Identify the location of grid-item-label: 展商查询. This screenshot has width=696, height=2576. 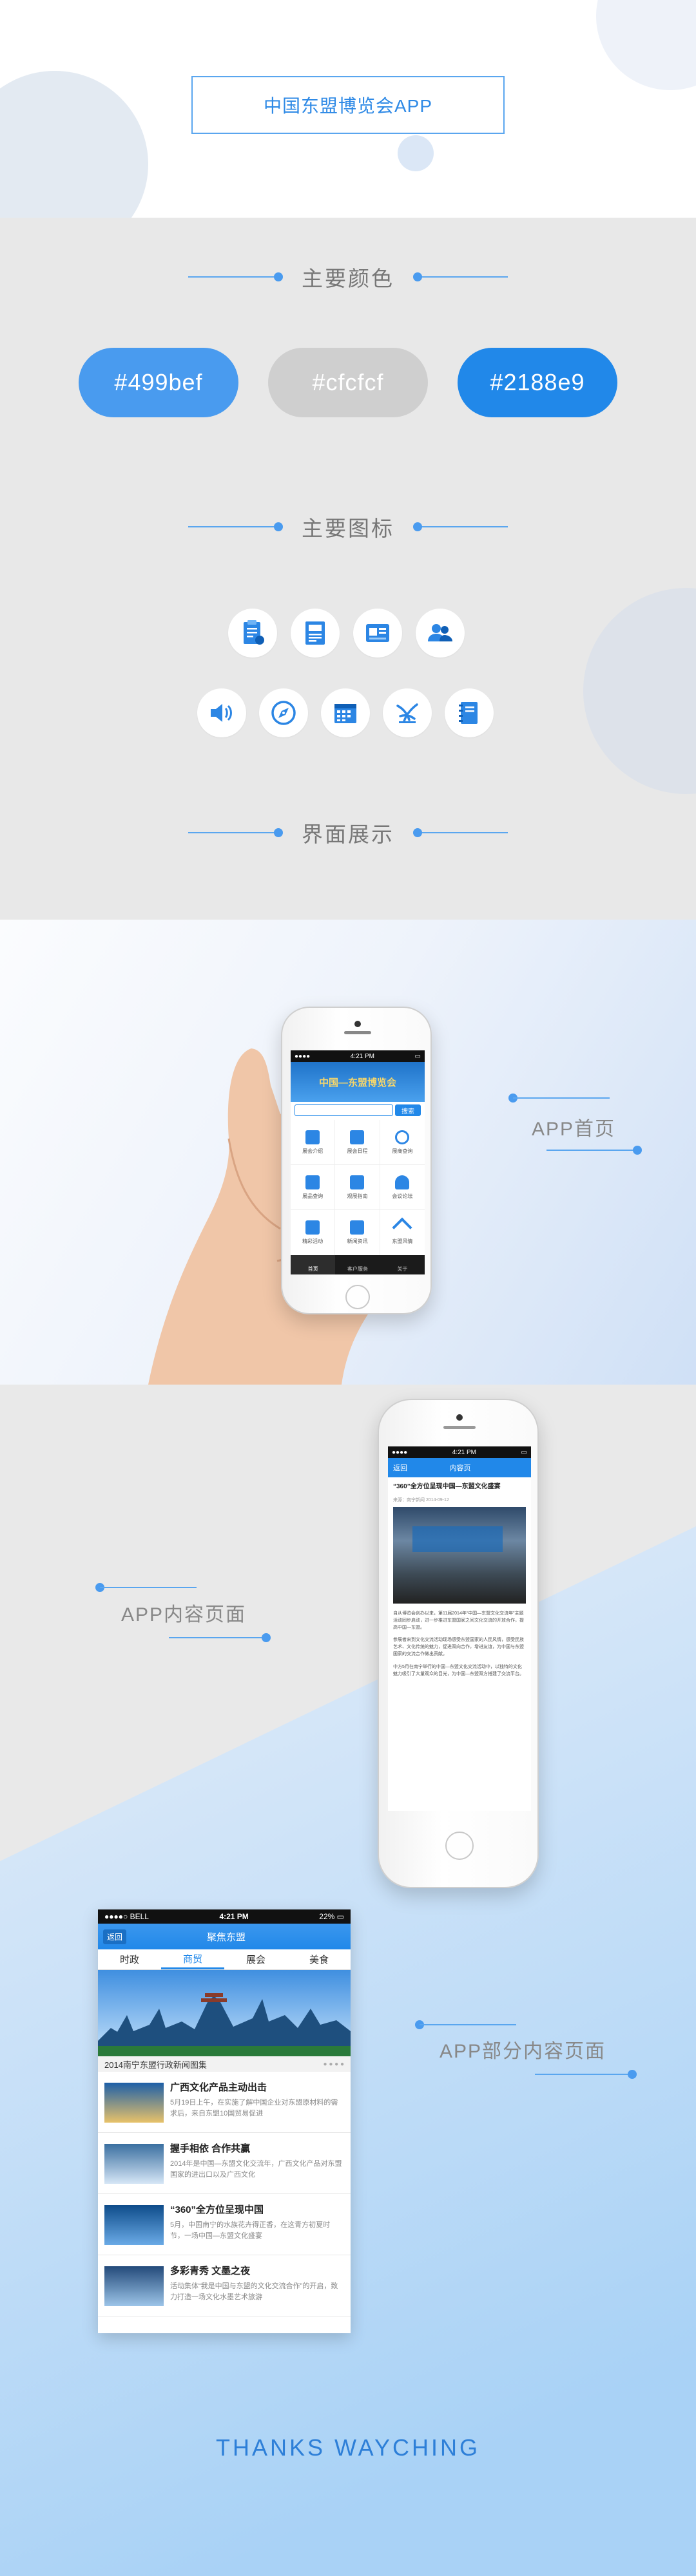
(403, 1151).